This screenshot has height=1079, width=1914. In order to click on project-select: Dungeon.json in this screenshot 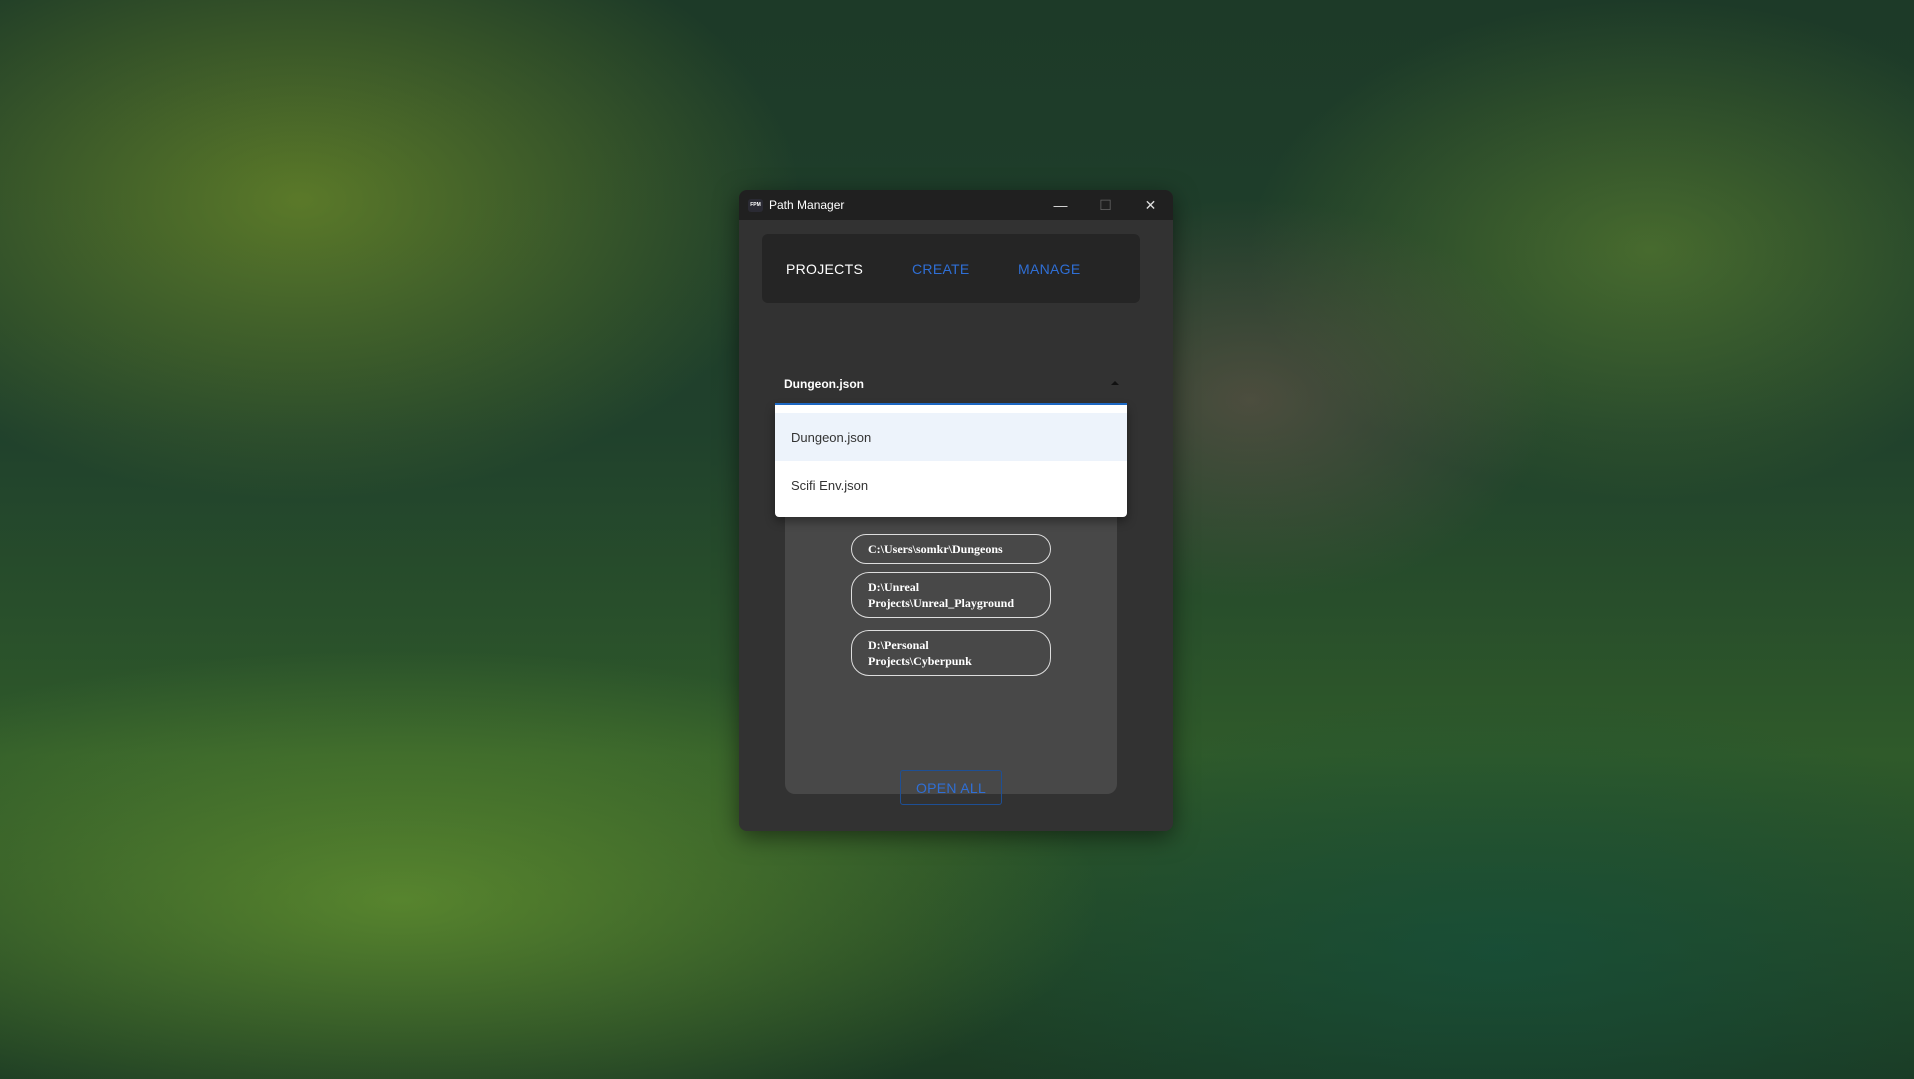, I will do `click(951, 386)`.